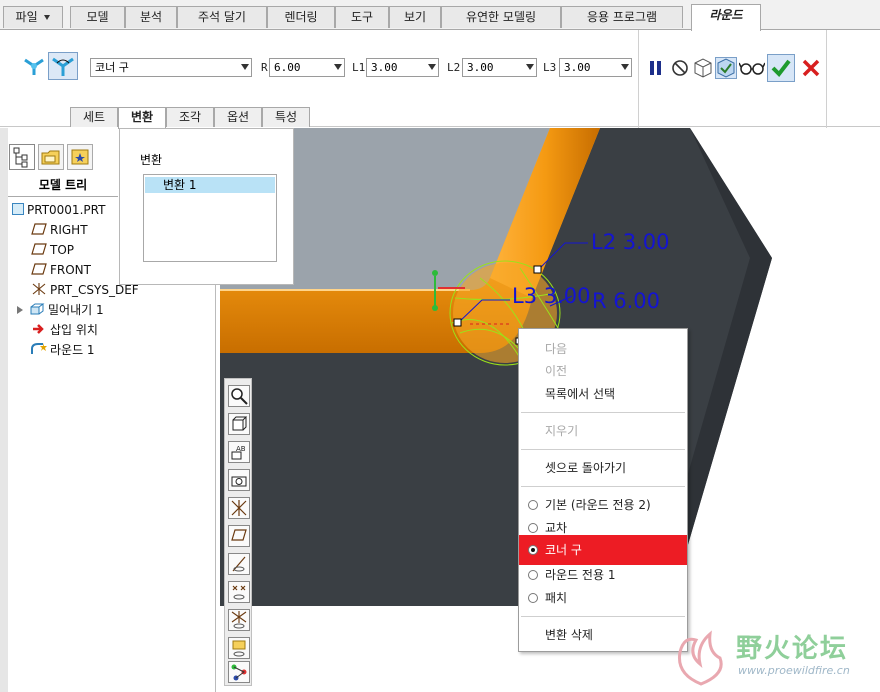  What do you see at coordinates (603, 575) in the screenshot?
I see `menu-option-round-only-1: 라운드 전용 1` at bounding box center [603, 575].